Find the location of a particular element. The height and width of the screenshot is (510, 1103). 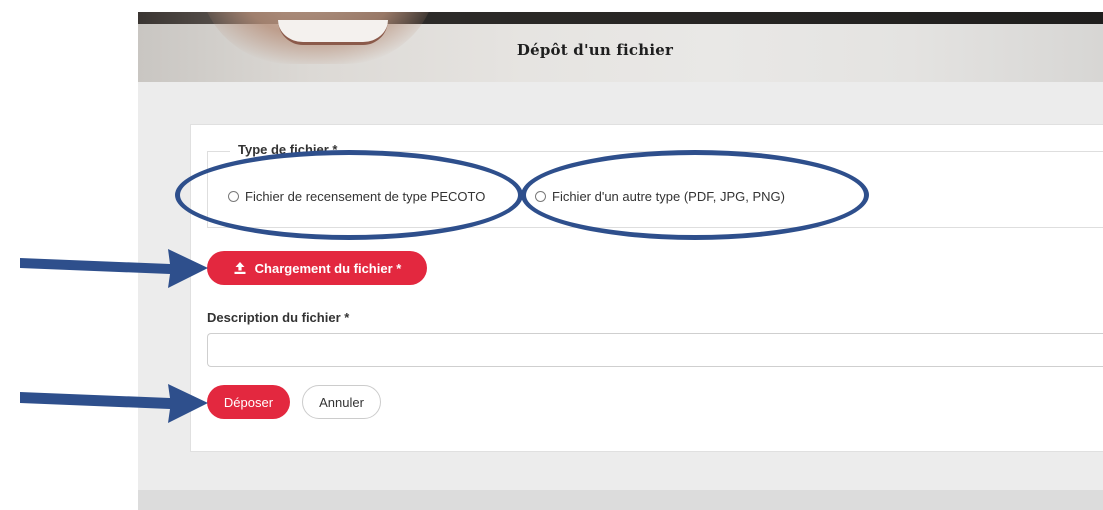

cancel-button: Annuler is located at coordinates (341, 402).